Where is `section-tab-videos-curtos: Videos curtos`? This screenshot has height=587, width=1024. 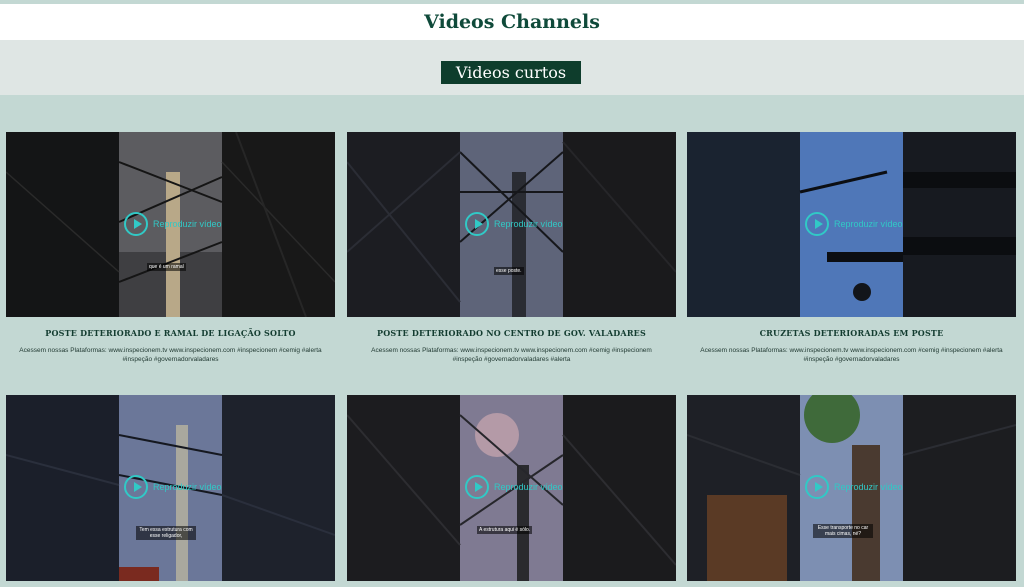
section-tab-videos-curtos: Videos curtos is located at coordinates (511, 72).